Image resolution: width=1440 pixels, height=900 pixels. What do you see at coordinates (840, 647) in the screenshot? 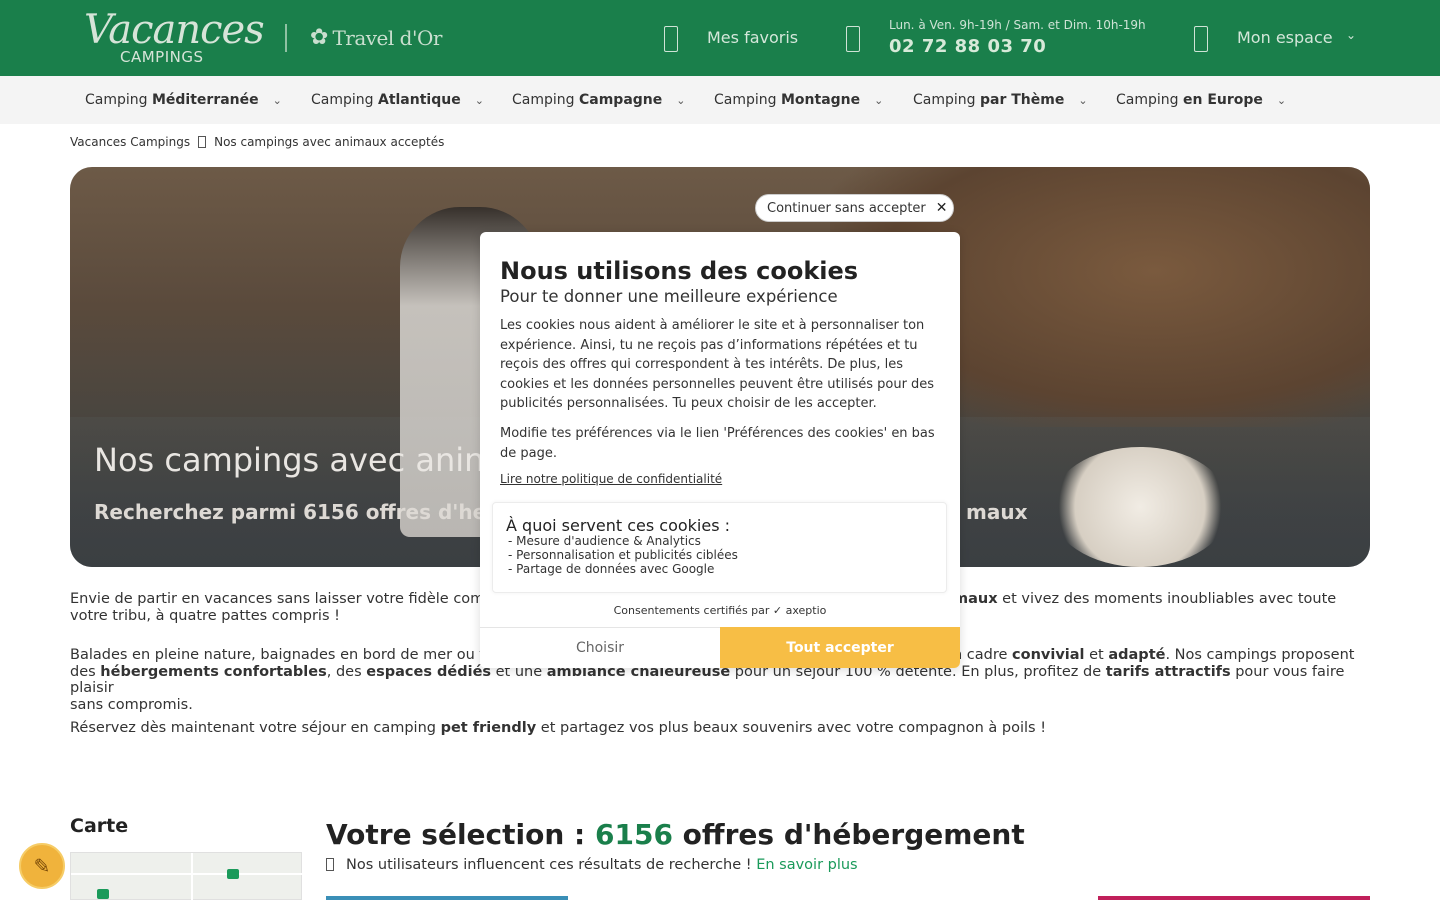
I see `accept-all-button: Tout accepter` at bounding box center [840, 647].